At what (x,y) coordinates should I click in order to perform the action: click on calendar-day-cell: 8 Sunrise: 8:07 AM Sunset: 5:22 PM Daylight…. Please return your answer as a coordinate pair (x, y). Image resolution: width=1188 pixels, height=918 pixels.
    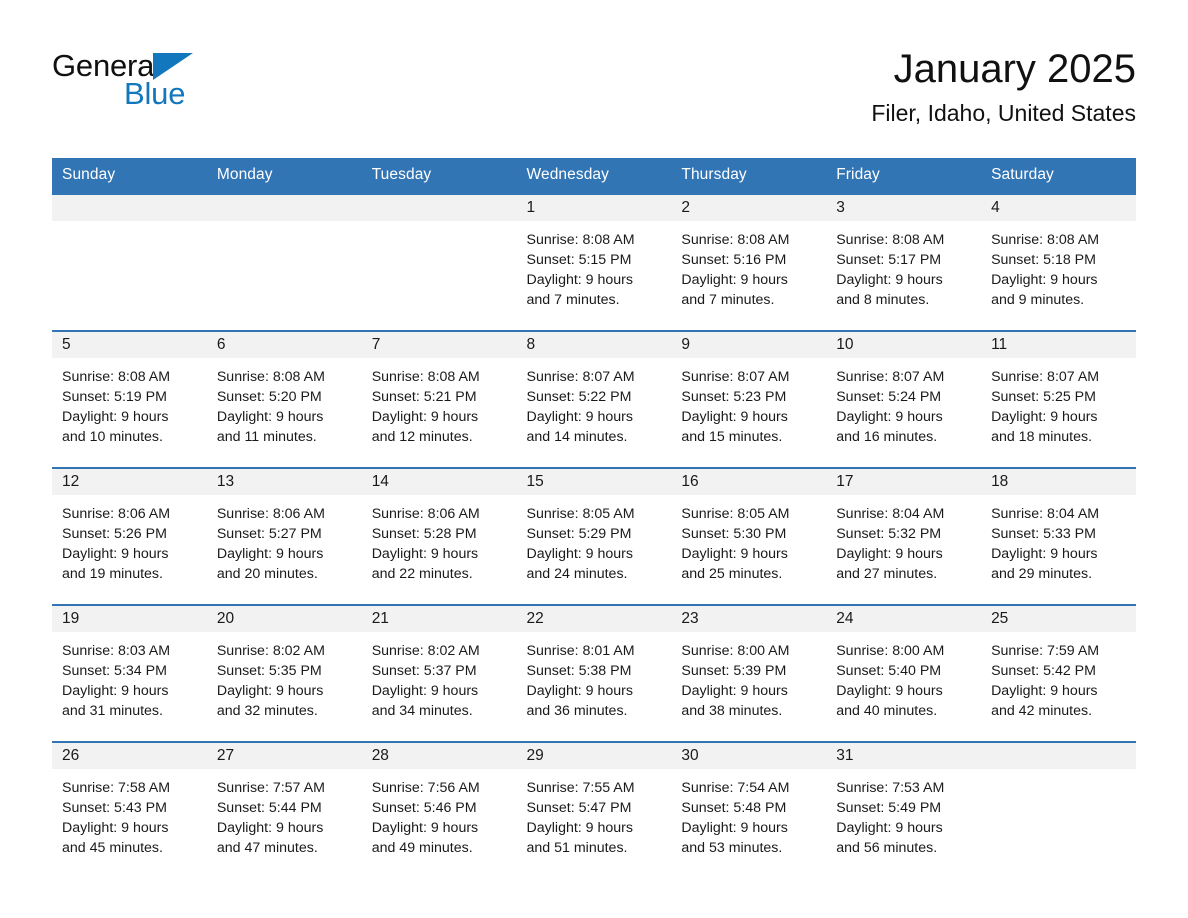
    Looking at the image, I should click on (594, 399).